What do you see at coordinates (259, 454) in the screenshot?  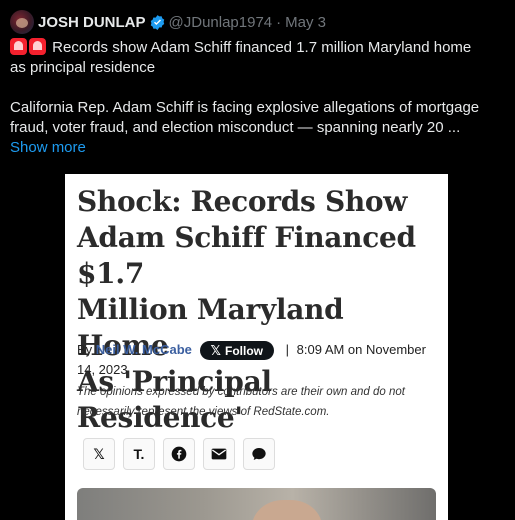 I see `message-icon` at bounding box center [259, 454].